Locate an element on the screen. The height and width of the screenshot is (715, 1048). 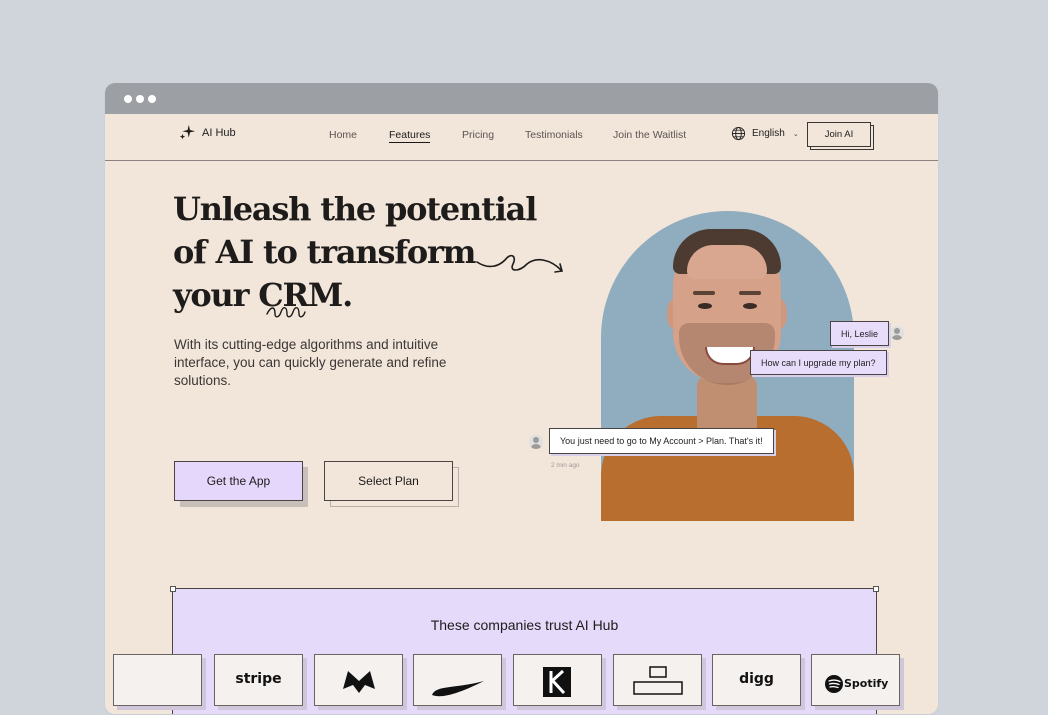
globe-icon is located at coordinates (738, 133).